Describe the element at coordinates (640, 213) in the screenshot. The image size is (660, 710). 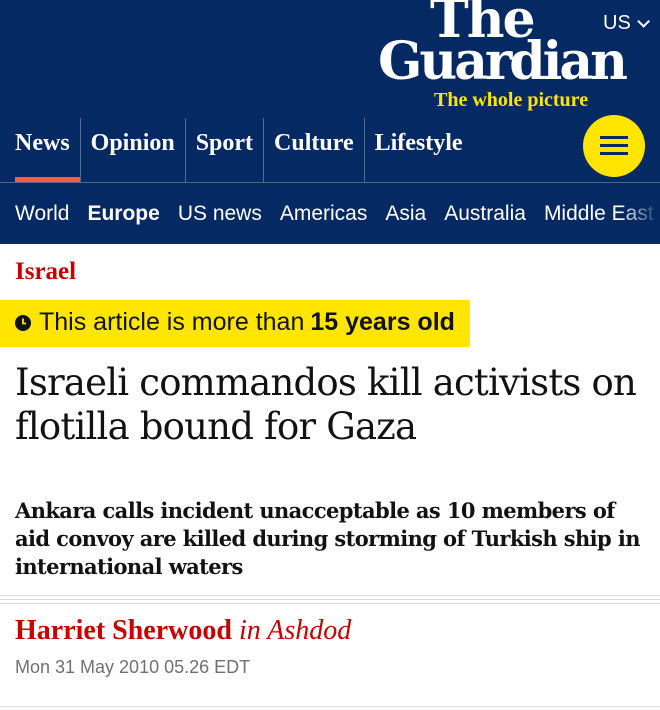
I see `subnav-fade` at that location.